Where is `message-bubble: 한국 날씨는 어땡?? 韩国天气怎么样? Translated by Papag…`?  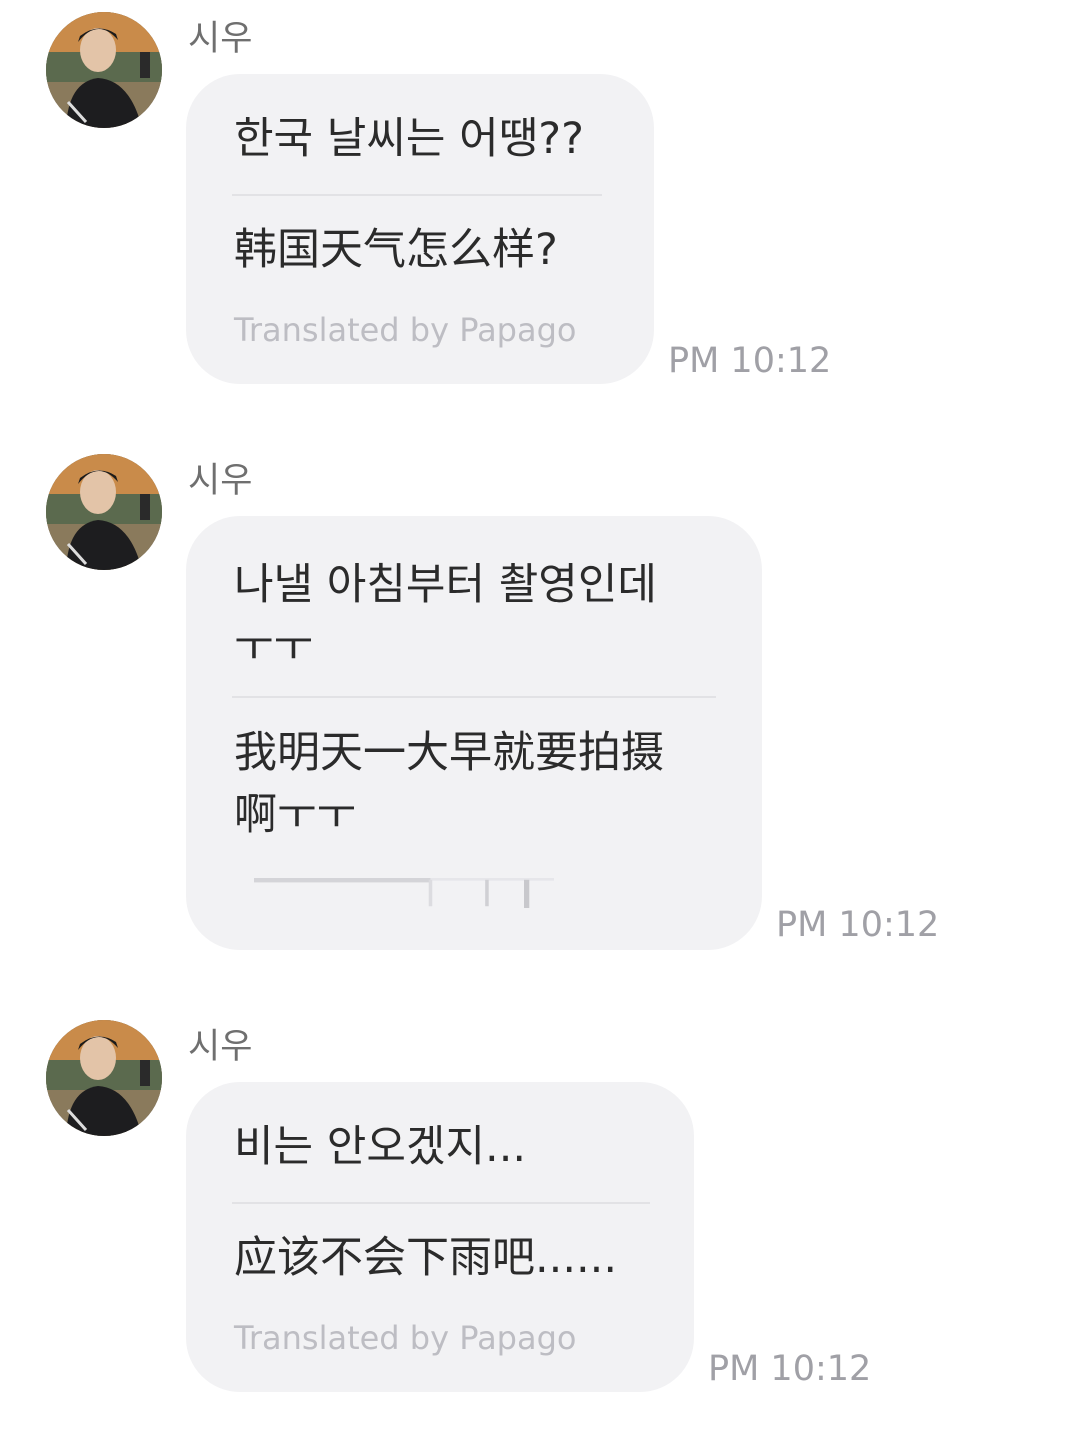 message-bubble: 한국 날씨는 어땡?? 韩国天气怎么样? Translated by Papag… is located at coordinates (420, 229).